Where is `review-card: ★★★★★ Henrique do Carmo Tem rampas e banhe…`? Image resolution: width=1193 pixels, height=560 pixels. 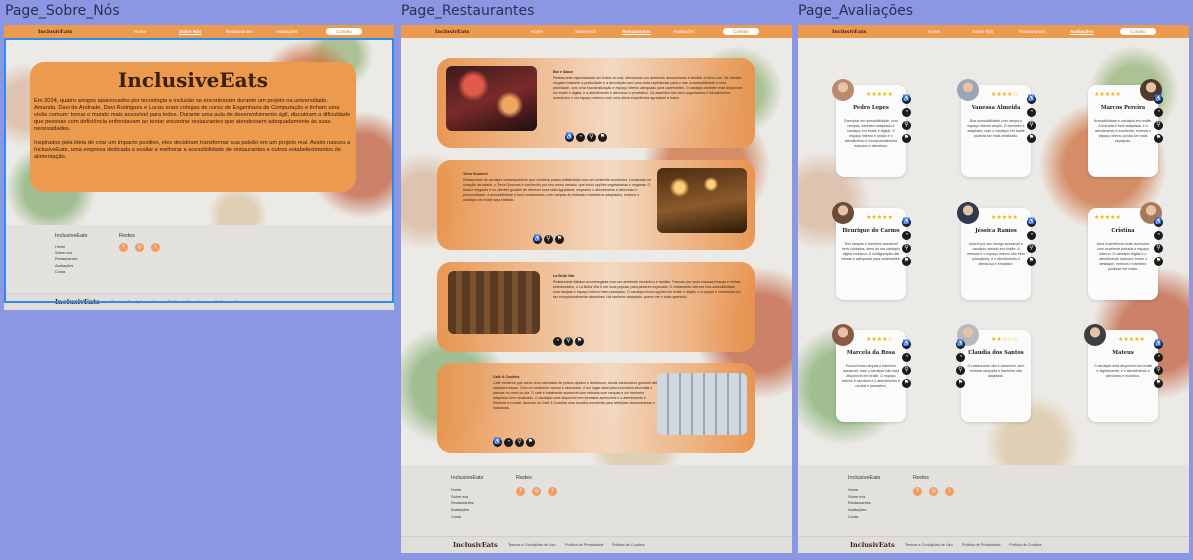
review-card: ★★★★★ Henrique do Carmo Tem rampas e banhe… is located at coordinates (871, 251).